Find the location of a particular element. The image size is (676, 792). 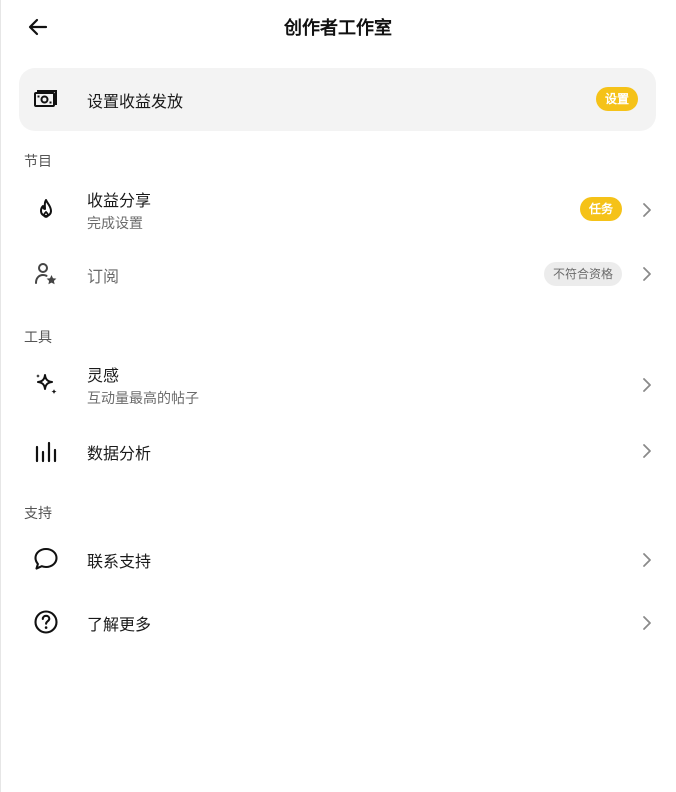

task-badge: 任务 is located at coordinates (600, 209).